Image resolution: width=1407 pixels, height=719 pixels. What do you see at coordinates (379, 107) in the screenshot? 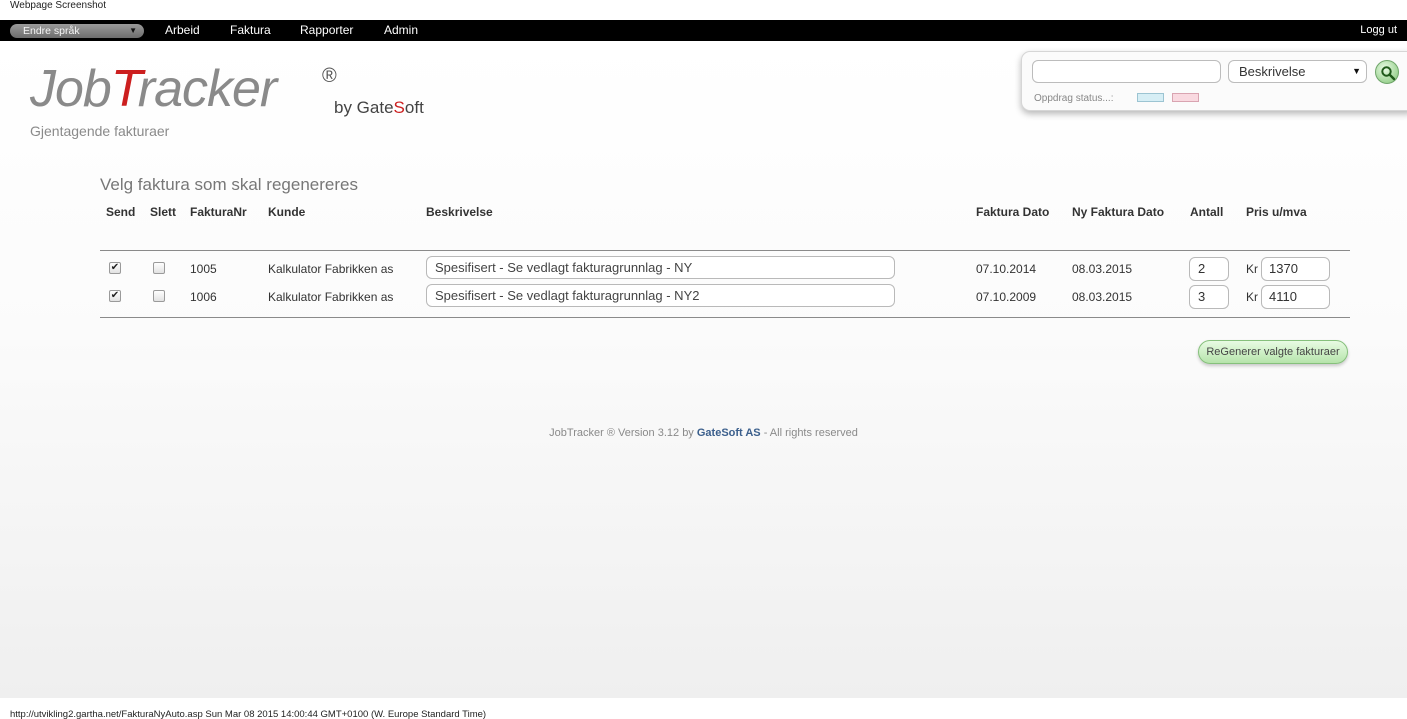
I see `gatesoft-logo: by GateSoft` at bounding box center [379, 107].